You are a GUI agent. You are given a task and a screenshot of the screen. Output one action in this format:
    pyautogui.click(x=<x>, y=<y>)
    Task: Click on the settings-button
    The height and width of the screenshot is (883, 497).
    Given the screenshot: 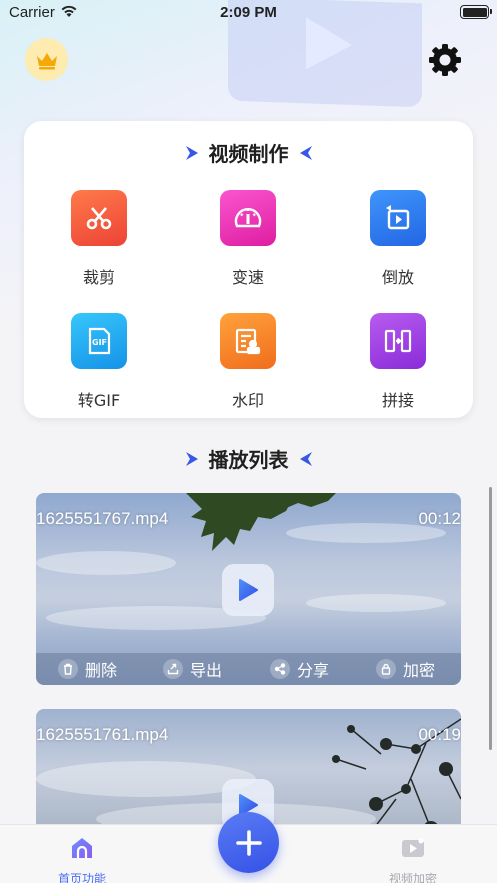 What is the action you would take?
    pyautogui.click(x=445, y=60)
    